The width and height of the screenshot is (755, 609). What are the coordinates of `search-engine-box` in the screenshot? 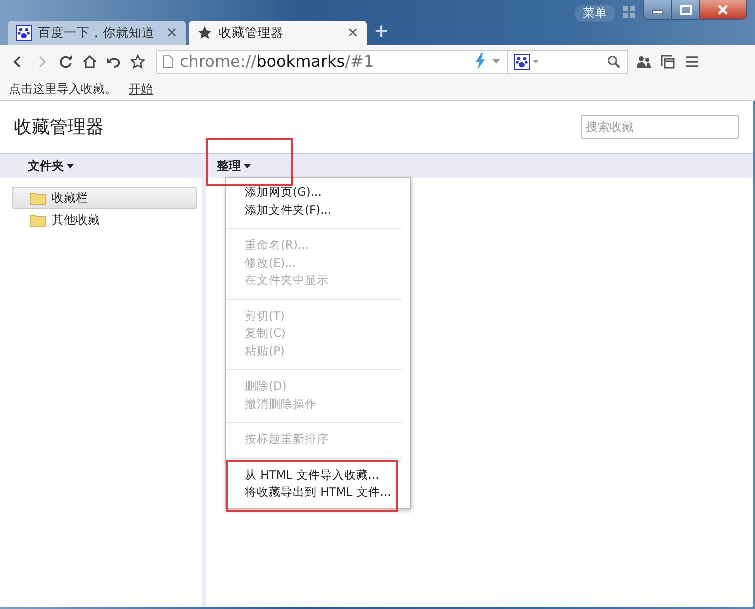 It's located at (568, 62).